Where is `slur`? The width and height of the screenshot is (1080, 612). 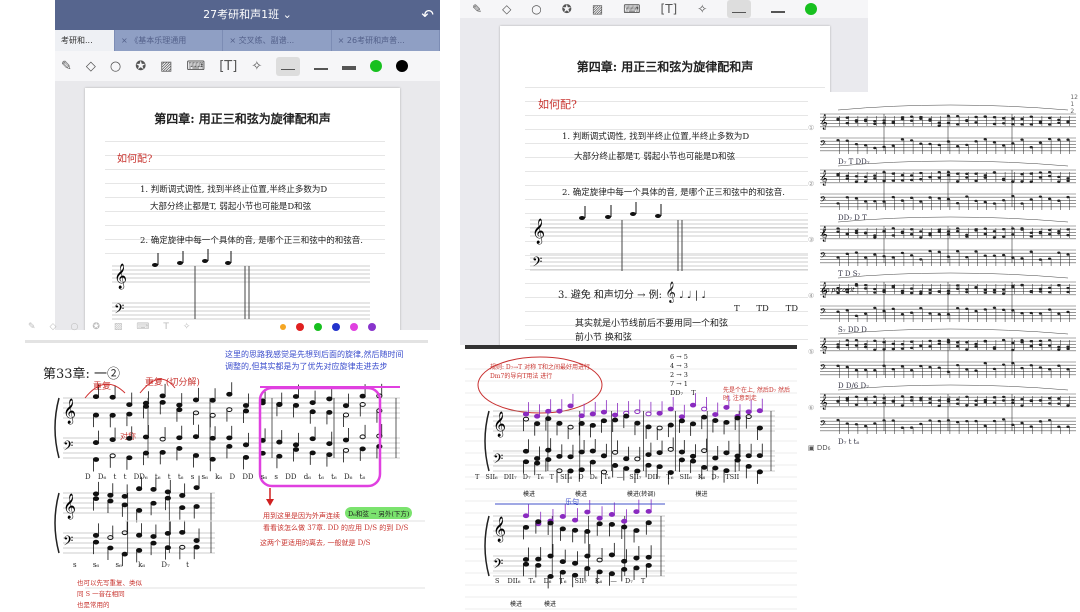
slur is located at coordinates (953, 219).